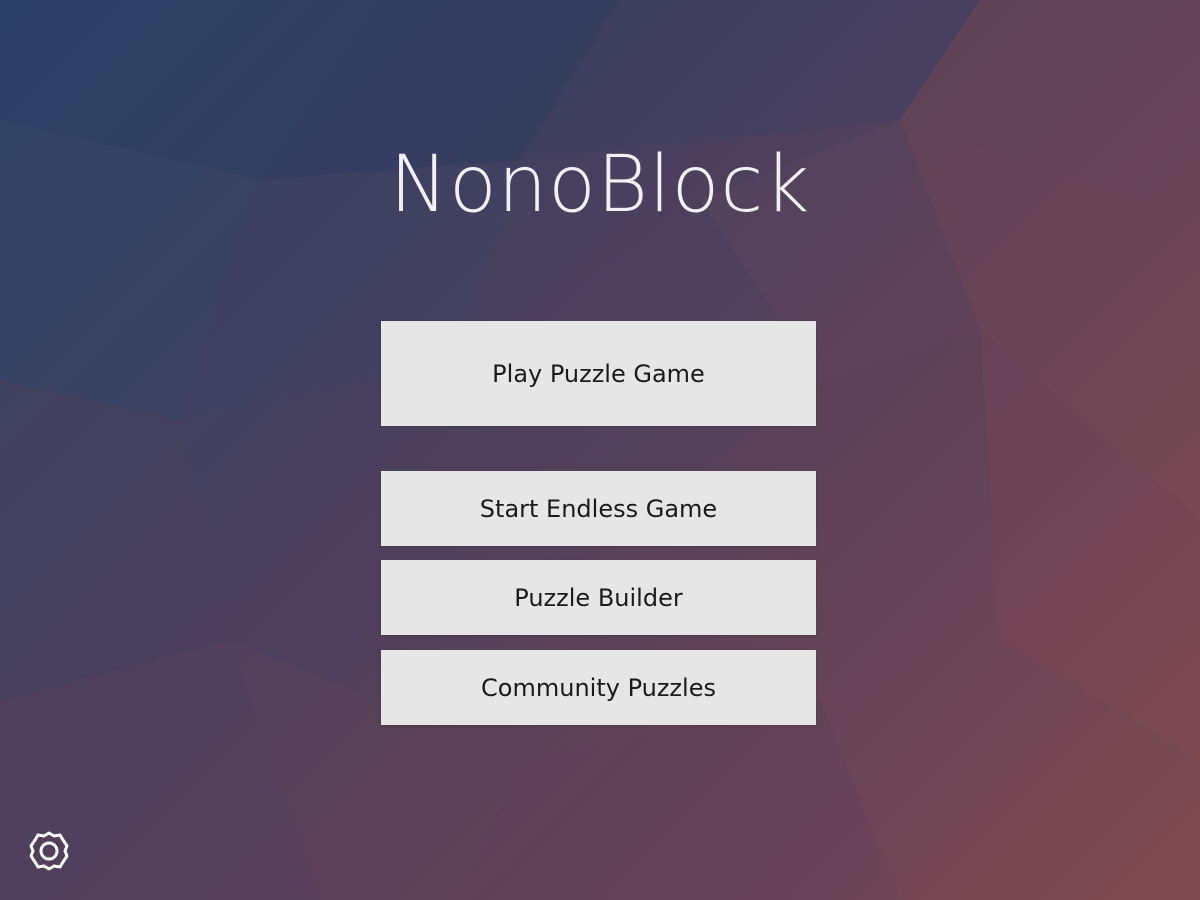  I want to click on app-title: NonoBlock, so click(600, 185).